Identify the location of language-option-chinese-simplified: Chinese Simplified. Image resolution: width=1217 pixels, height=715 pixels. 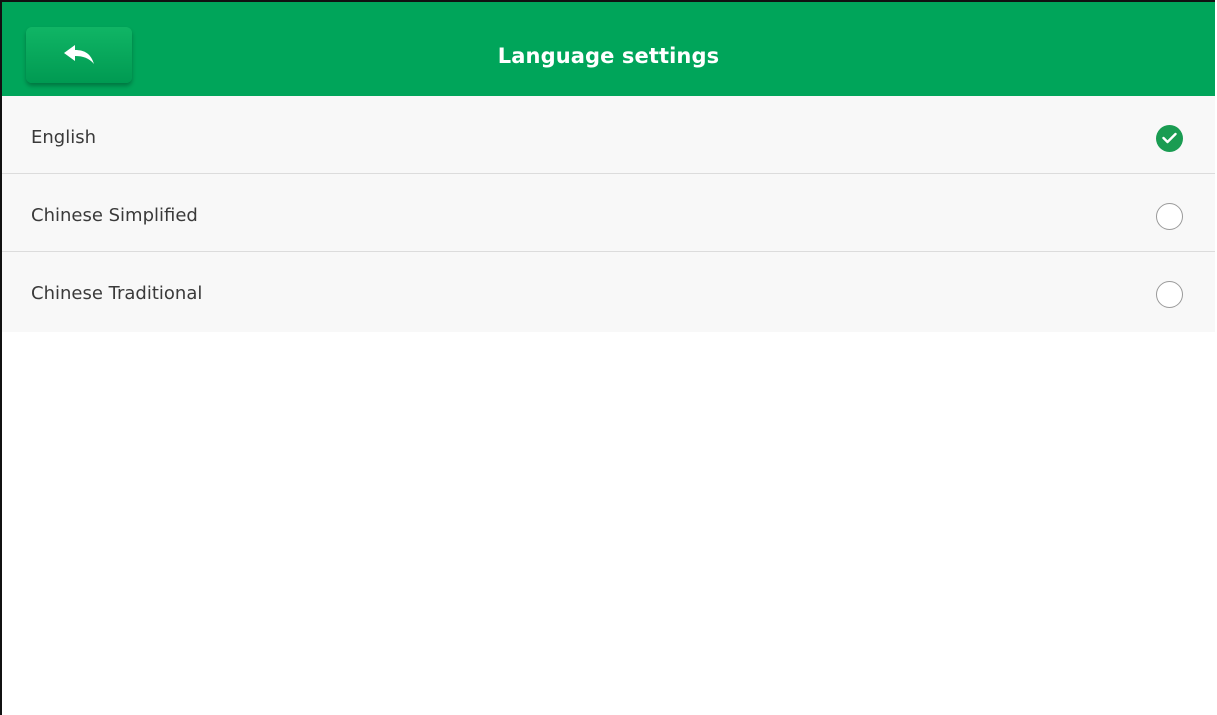
(608, 213).